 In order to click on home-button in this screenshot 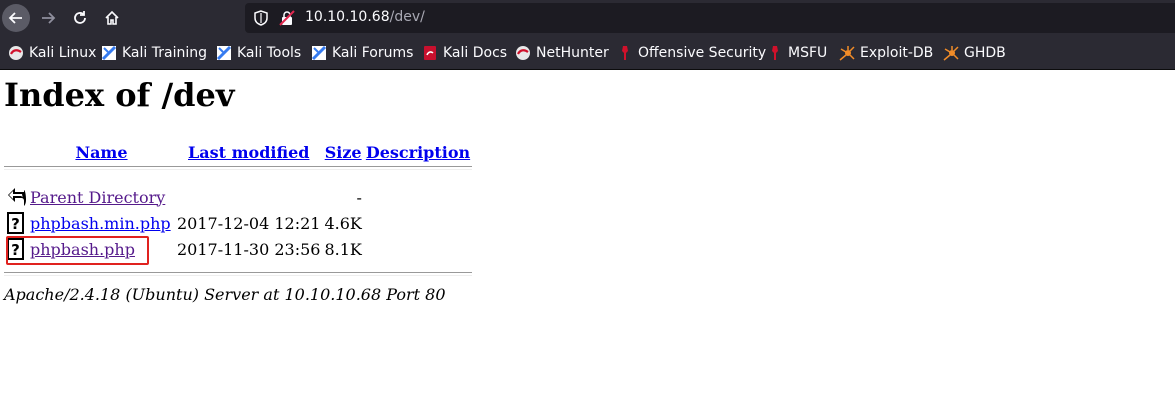, I will do `click(112, 18)`.